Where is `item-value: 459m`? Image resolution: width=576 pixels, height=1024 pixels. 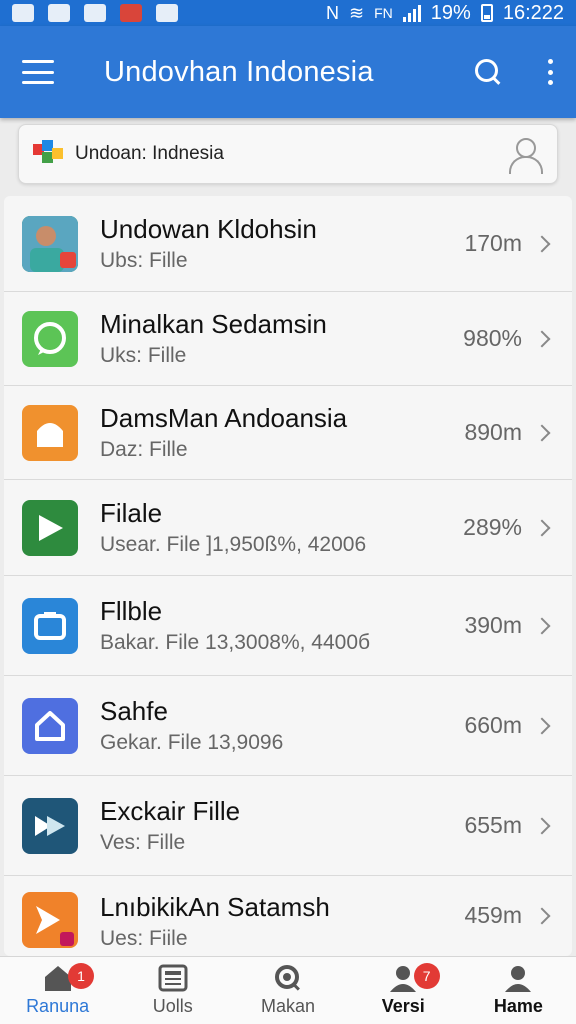 item-value: 459m is located at coordinates (493, 915).